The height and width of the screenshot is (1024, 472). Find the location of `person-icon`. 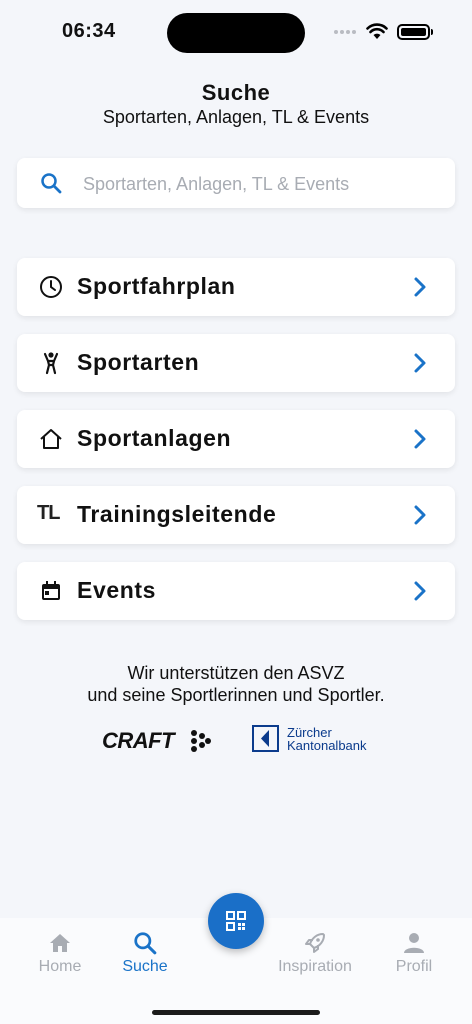

person-icon is located at coordinates (51, 363).